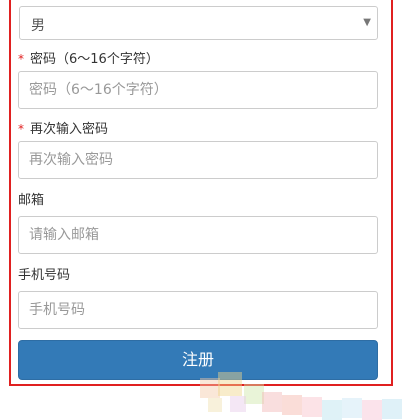 The height and width of the screenshot is (420, 408). Describe the element at coordinates (31, 200) in the screenshot. I see `email-label: 邮箱` at that location.